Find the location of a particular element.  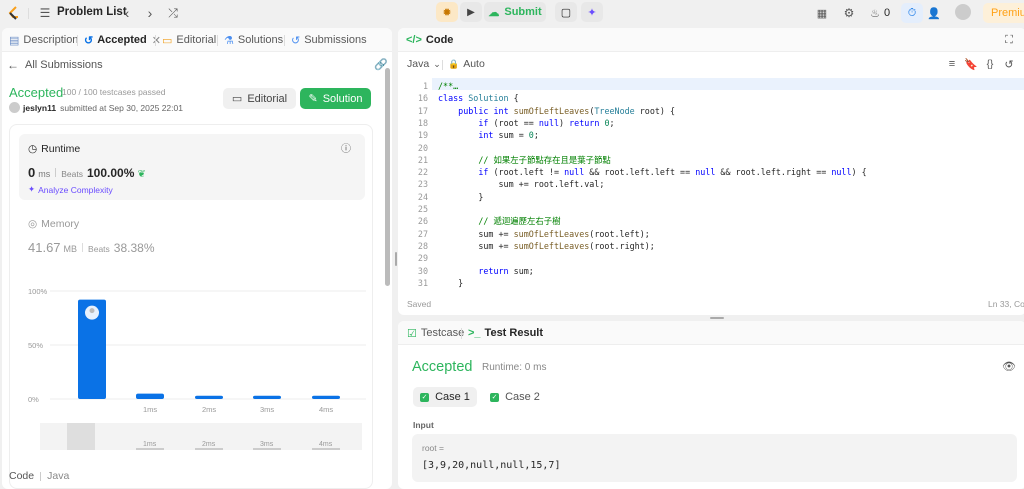

clock-history-icon: ↺ is located at coordinates (296, 40).